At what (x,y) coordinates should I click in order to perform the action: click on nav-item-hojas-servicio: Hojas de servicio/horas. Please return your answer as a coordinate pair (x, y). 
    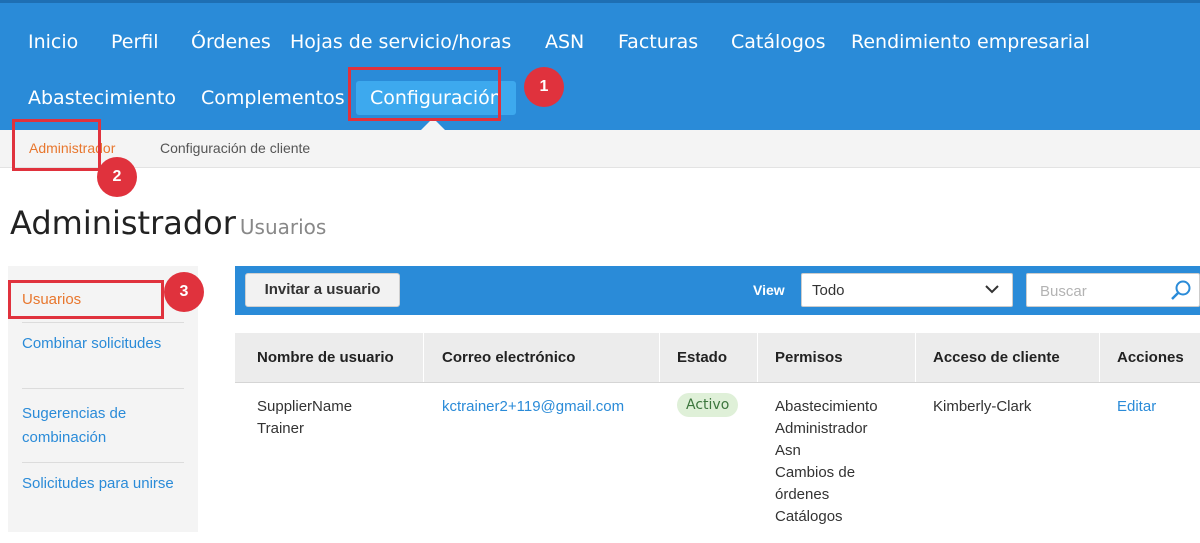
    Looking at the image, I should click on (400, 42).